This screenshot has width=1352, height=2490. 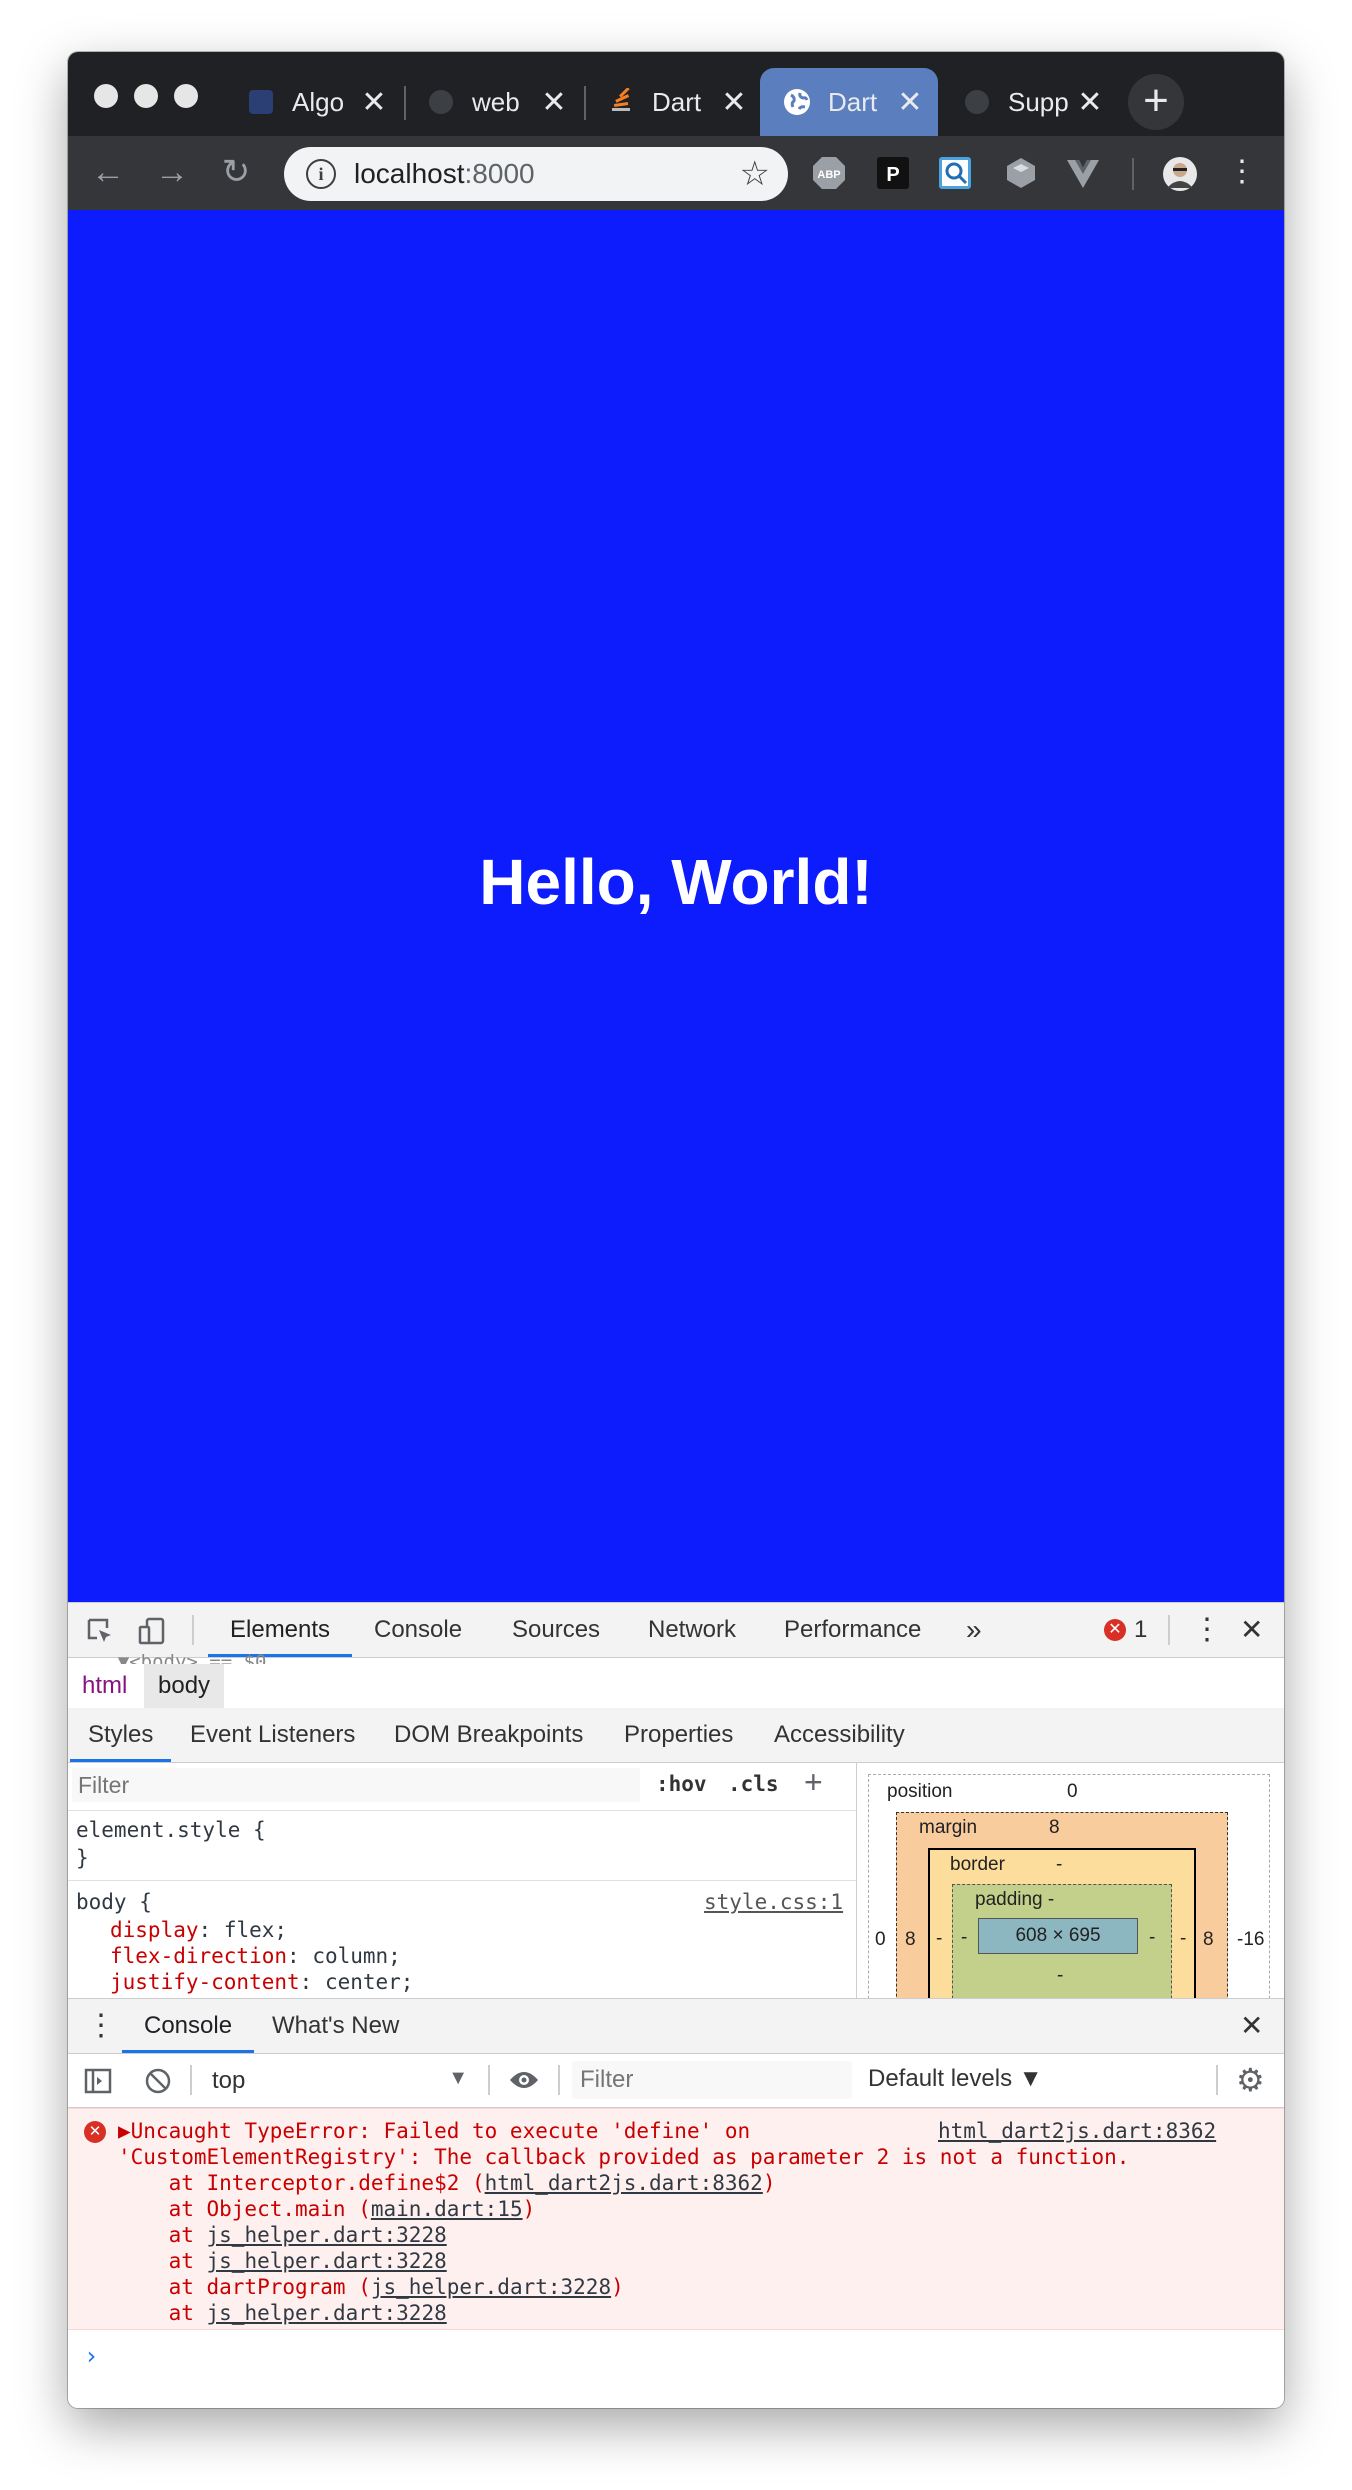 What do you see at coordinates (755, 174) in the screenshot?
I see `bookmark-star-icon: ☆` at bounding box center [755, 174].